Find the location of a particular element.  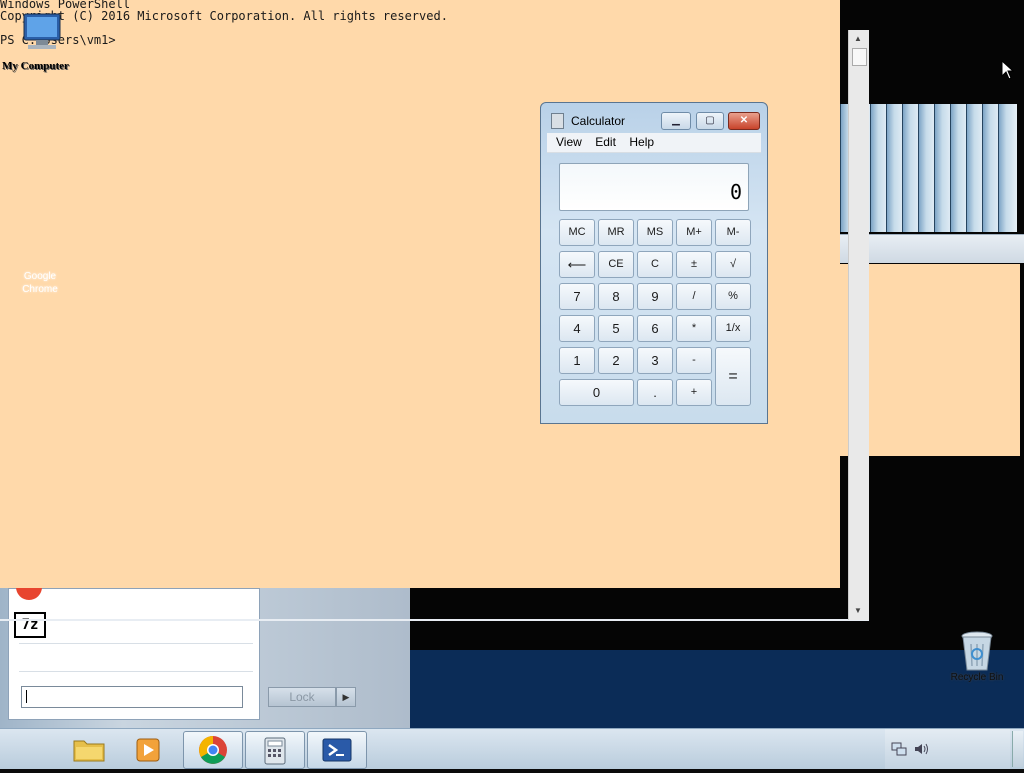

display-value: 0 is located at coordinates (735, 192).